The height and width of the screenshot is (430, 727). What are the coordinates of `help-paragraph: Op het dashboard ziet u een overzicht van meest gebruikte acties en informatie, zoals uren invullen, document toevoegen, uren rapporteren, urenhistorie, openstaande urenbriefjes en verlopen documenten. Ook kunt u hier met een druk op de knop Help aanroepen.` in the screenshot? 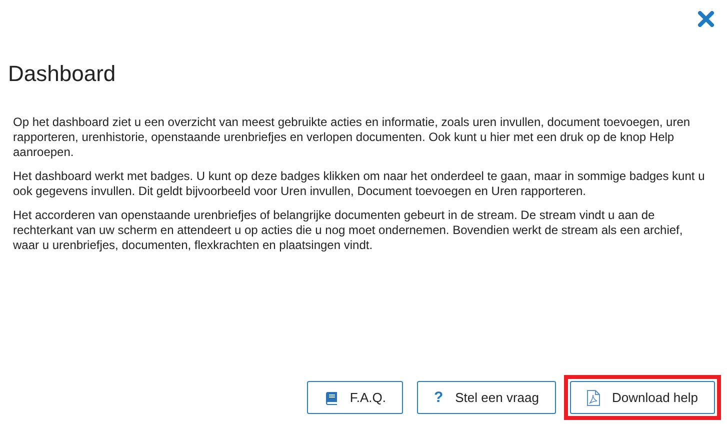 It's located at (352, 137).